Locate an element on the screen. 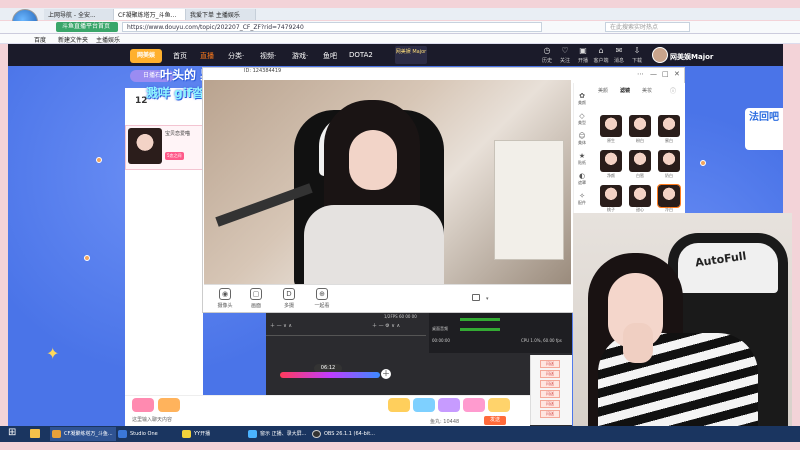 The width and height of the screenshot is (800, 450). beauty-side-item: ◐ 遮罩 is located at coordinates (582, 179).